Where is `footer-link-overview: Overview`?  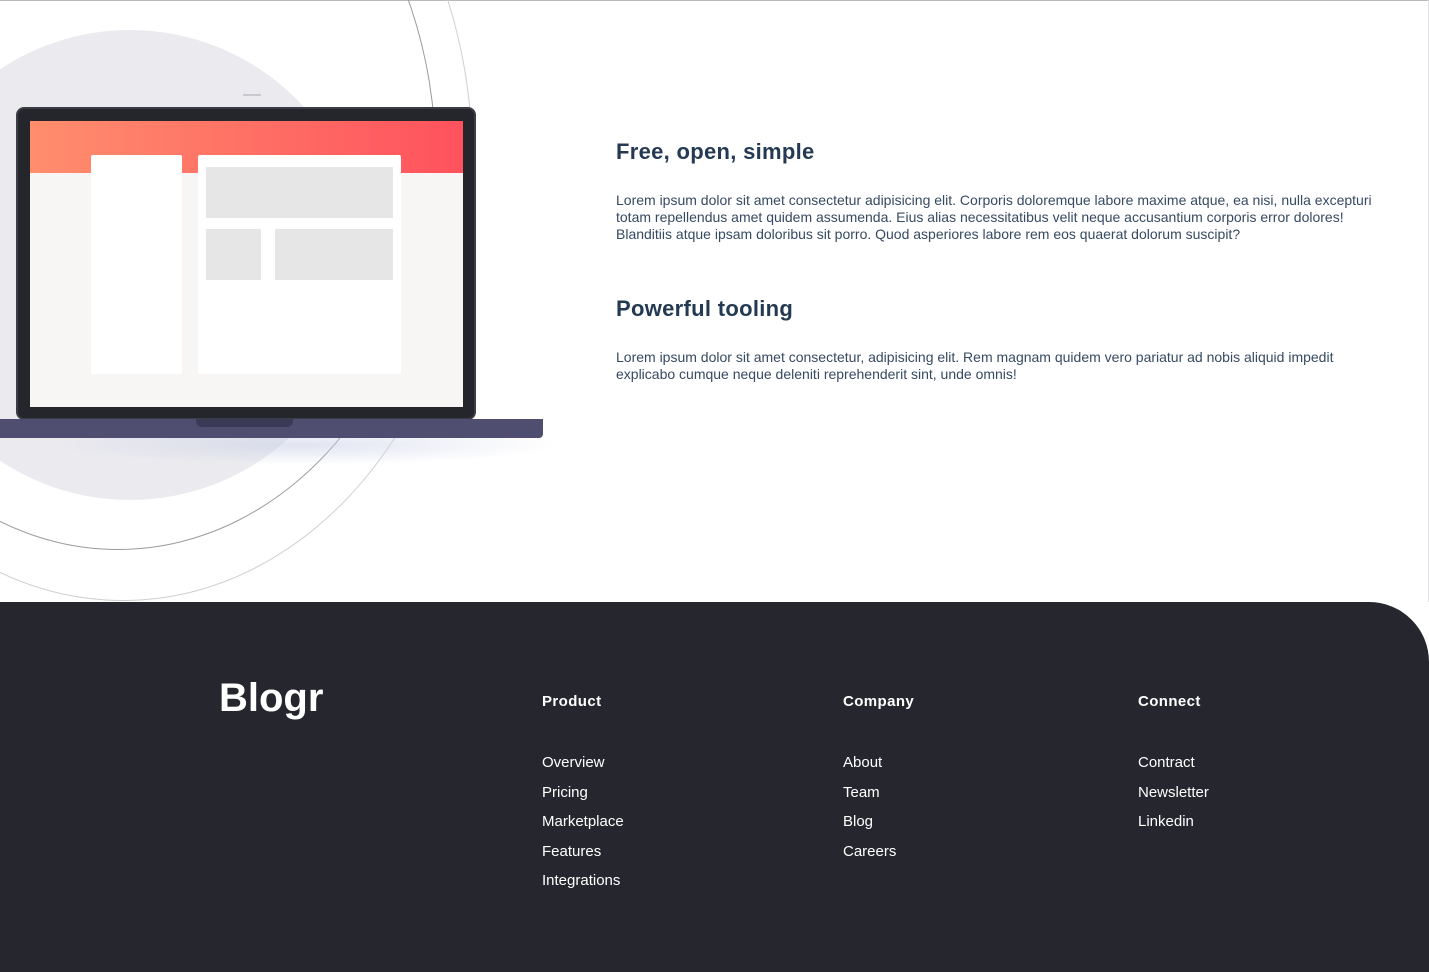
footer-link-overview: Overview is located at coordinates (573, 762).